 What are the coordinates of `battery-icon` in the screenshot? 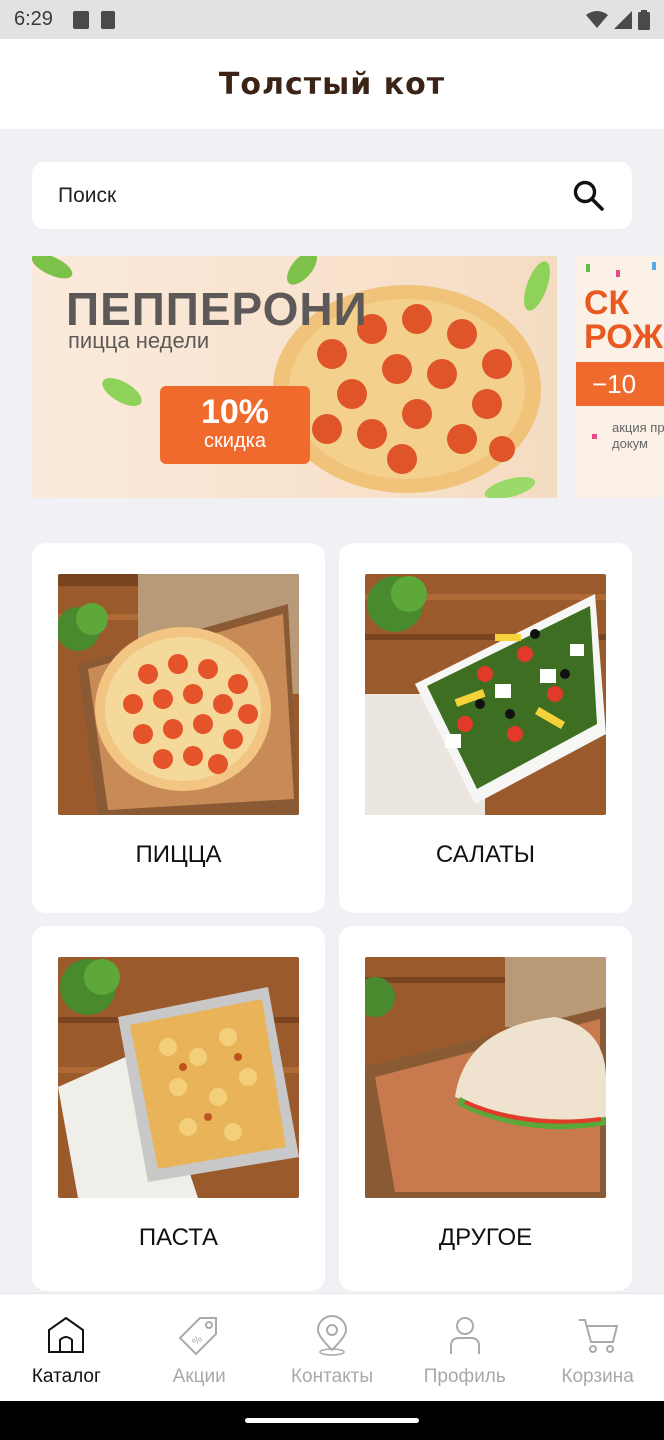 It's located at (644, 19).